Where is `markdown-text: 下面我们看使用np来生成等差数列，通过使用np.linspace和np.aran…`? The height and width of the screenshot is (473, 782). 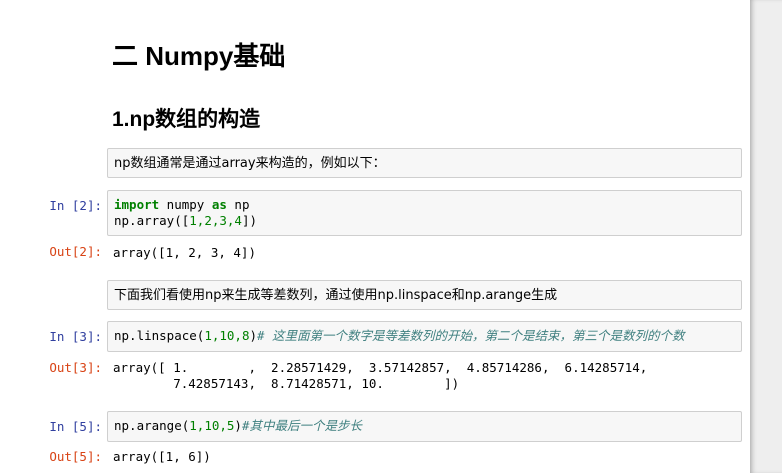
markdown-text: 下面我们看使用np来生成等差数列，通过使用np.linspace和np.aran… is located at coordinates (336, 295).